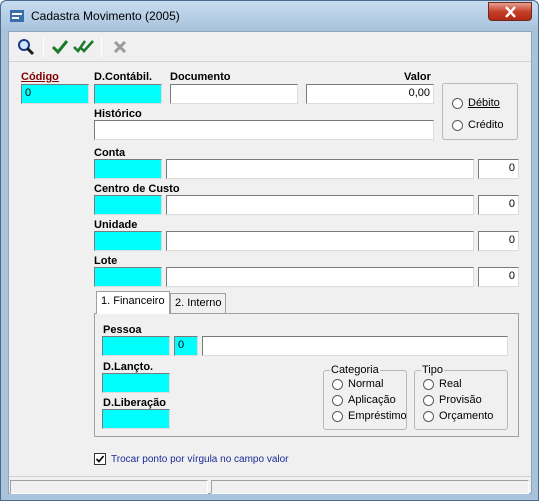 The image size is (539, 501). What do you see at coordinates (137, 189) in the screenshot?
I see `centro-custo-label: Centro de Custo` at bounding box center [137, 189].